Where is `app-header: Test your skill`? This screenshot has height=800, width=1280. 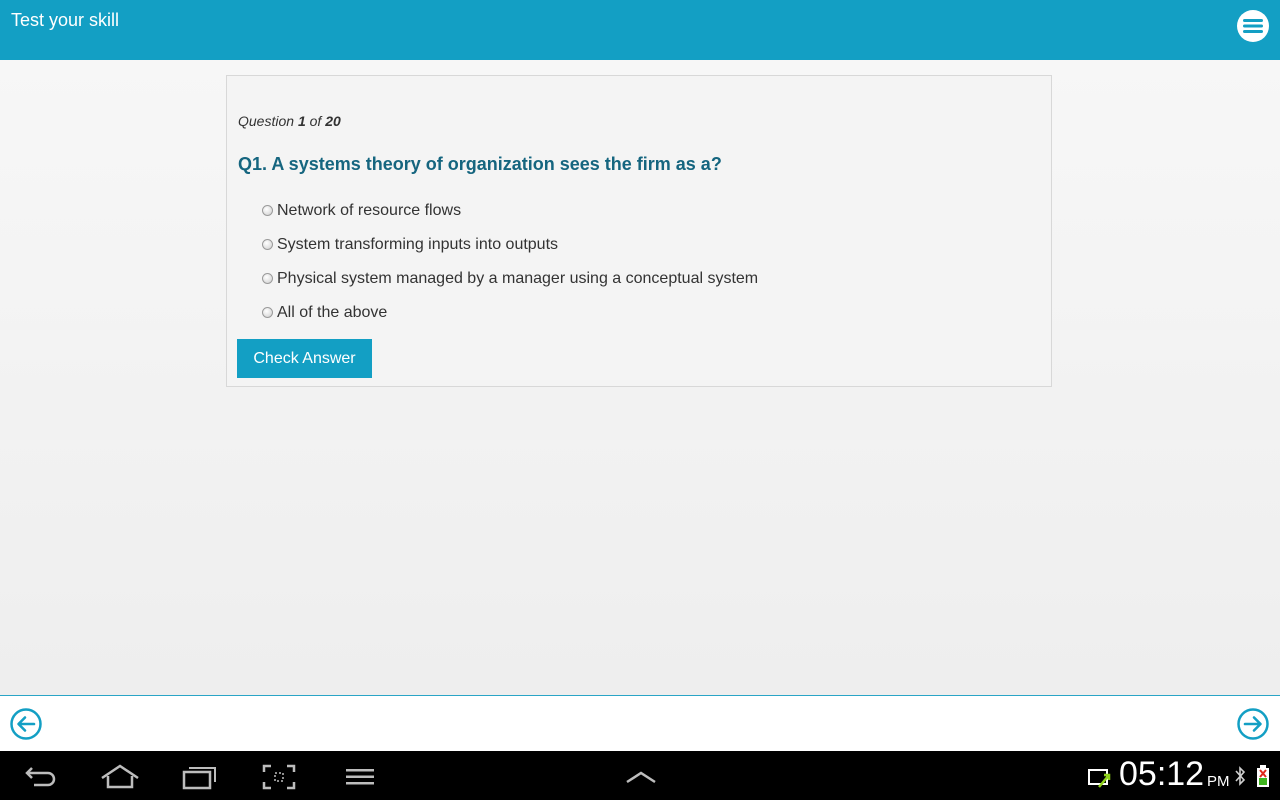 app-header: Test your skill is located at coordinates (640, 30).